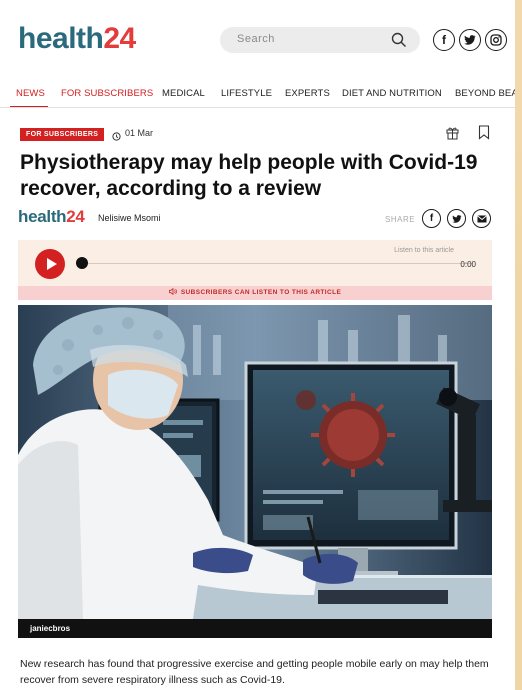 This screenshot has height=690, width=522. I want to click on search-placeholder: Search, so click(256, 39).